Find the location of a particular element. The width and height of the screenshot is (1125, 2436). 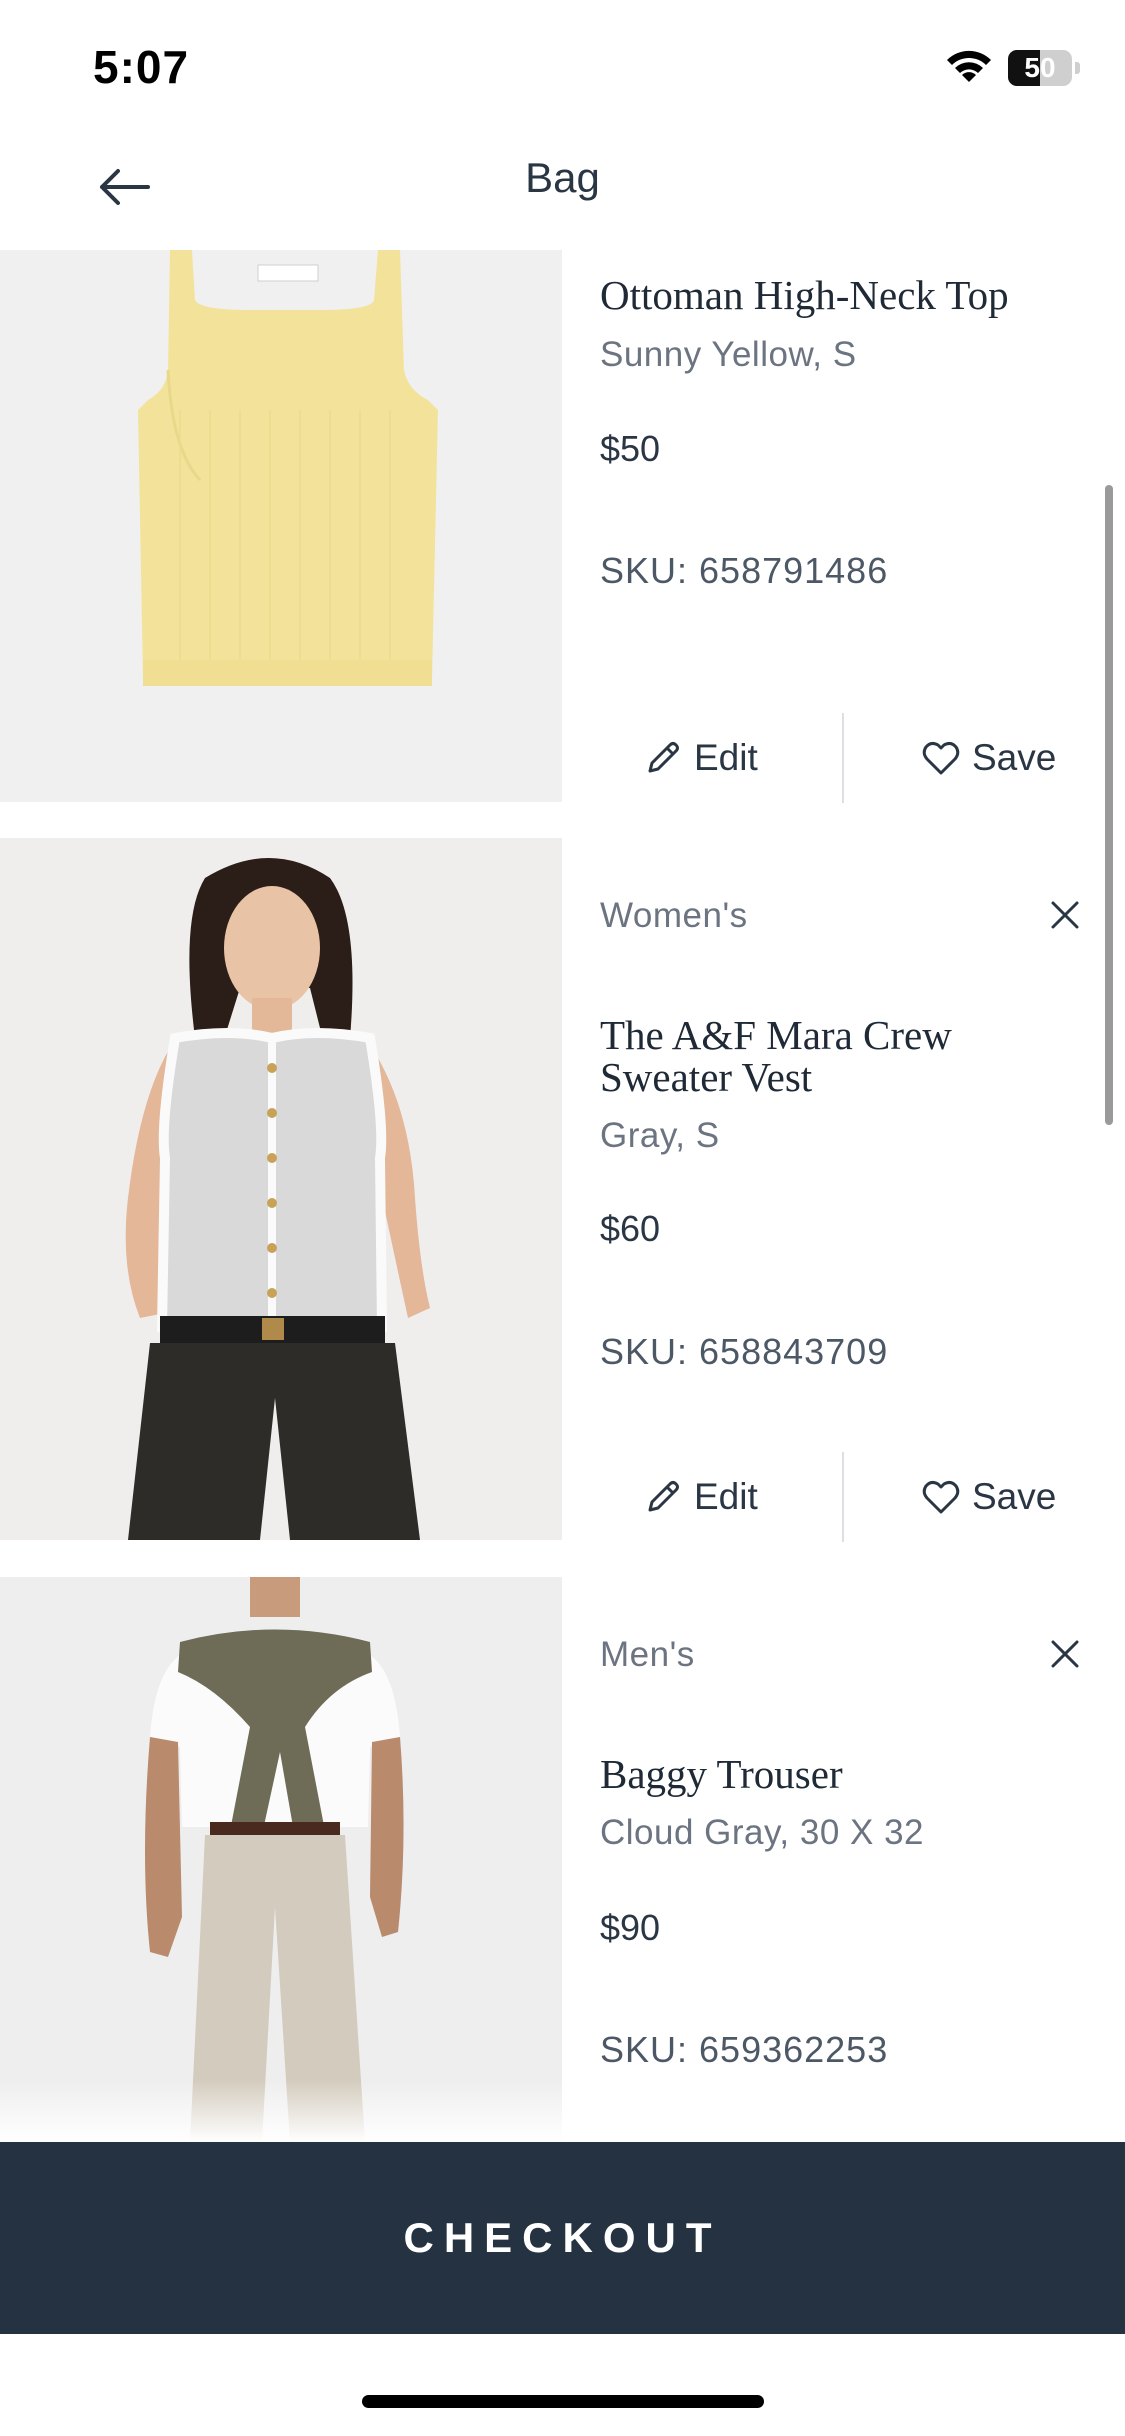

item-name: Baggy Trouser is located at coordinates (840, 1774).